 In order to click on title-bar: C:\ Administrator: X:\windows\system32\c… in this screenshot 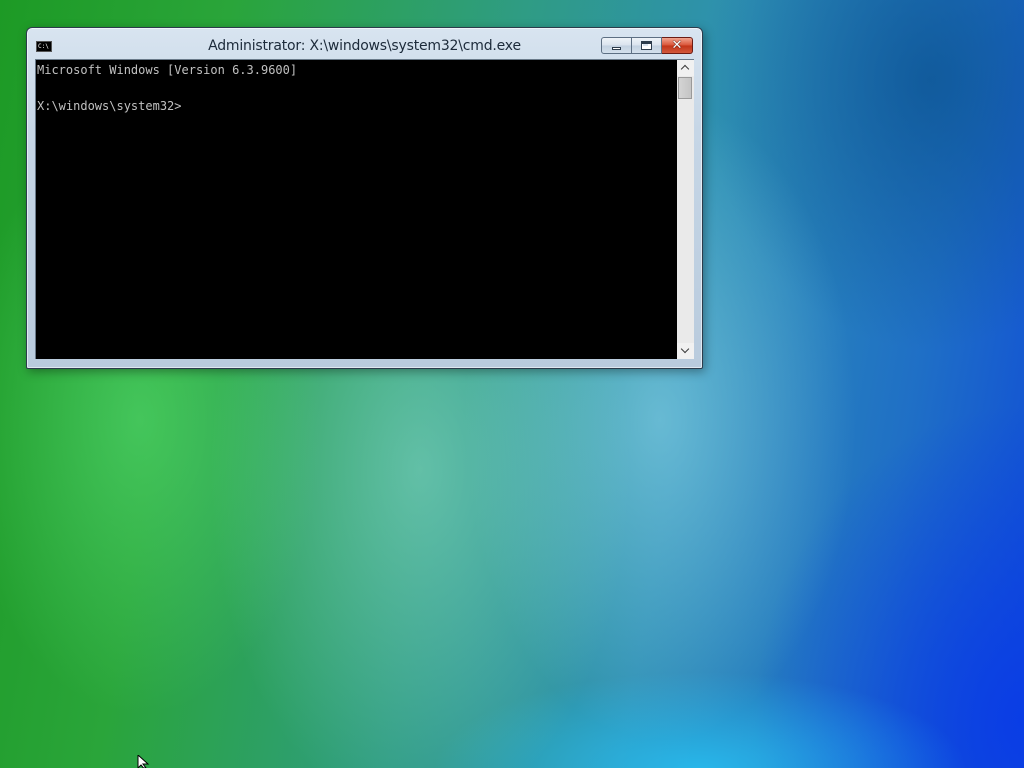, I will do `click(364, 43)`.